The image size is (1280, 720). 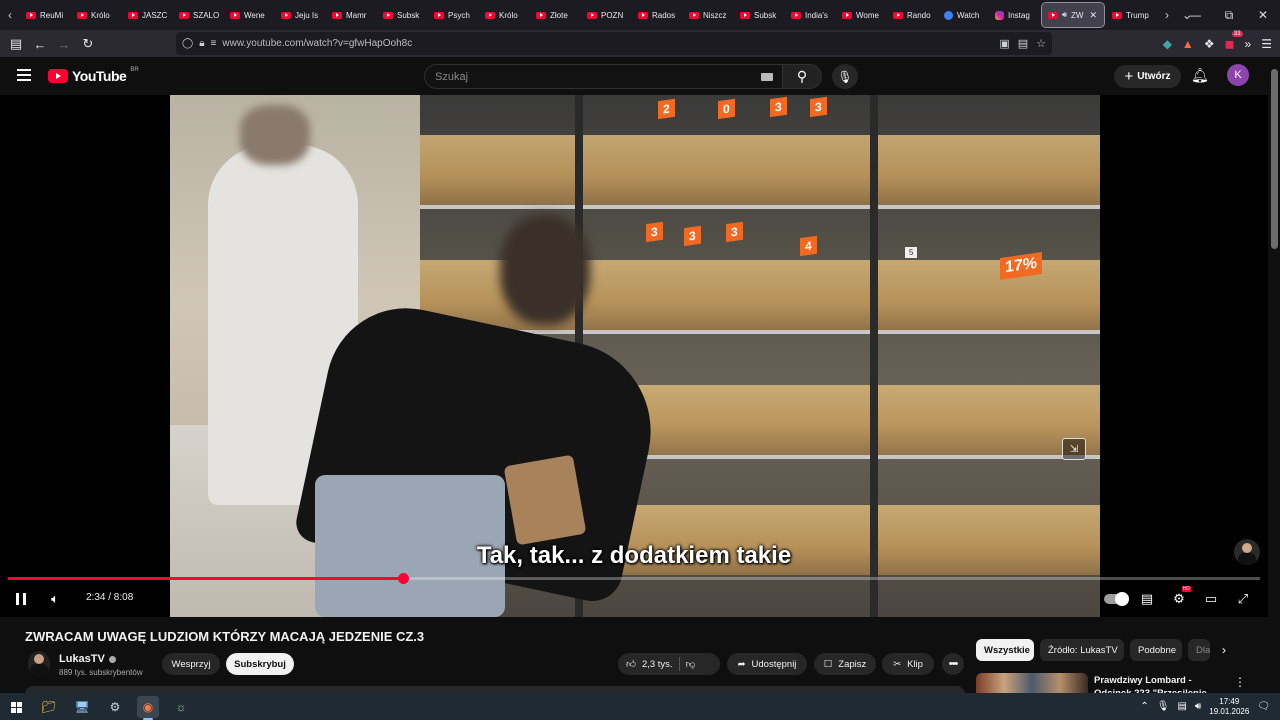 I want to click on chip-similar: Podobne, so click(x=1156, y=650).